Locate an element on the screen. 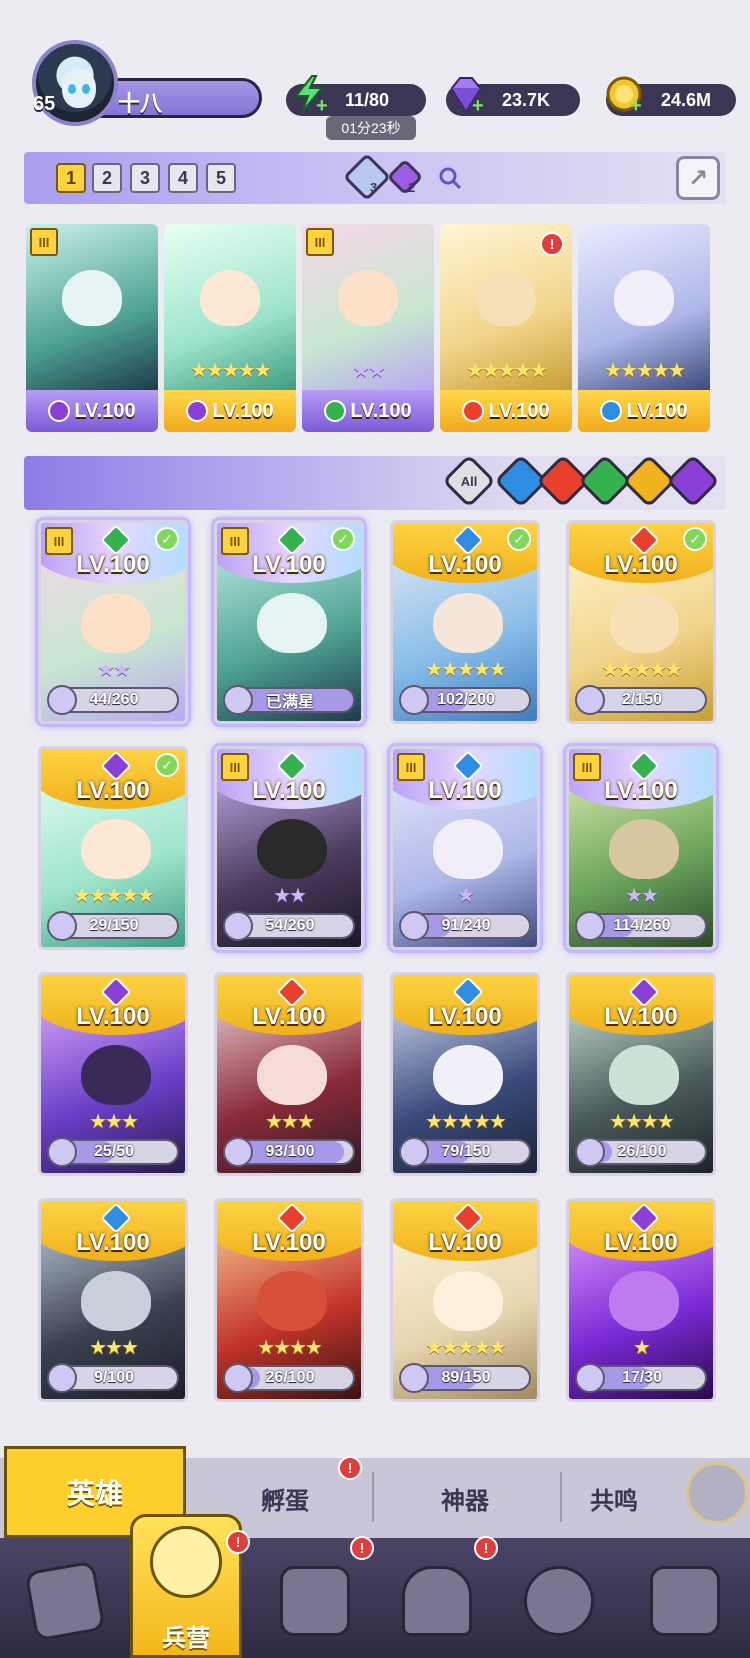  share-icon: ↗ is located at coordinates (698, 178).